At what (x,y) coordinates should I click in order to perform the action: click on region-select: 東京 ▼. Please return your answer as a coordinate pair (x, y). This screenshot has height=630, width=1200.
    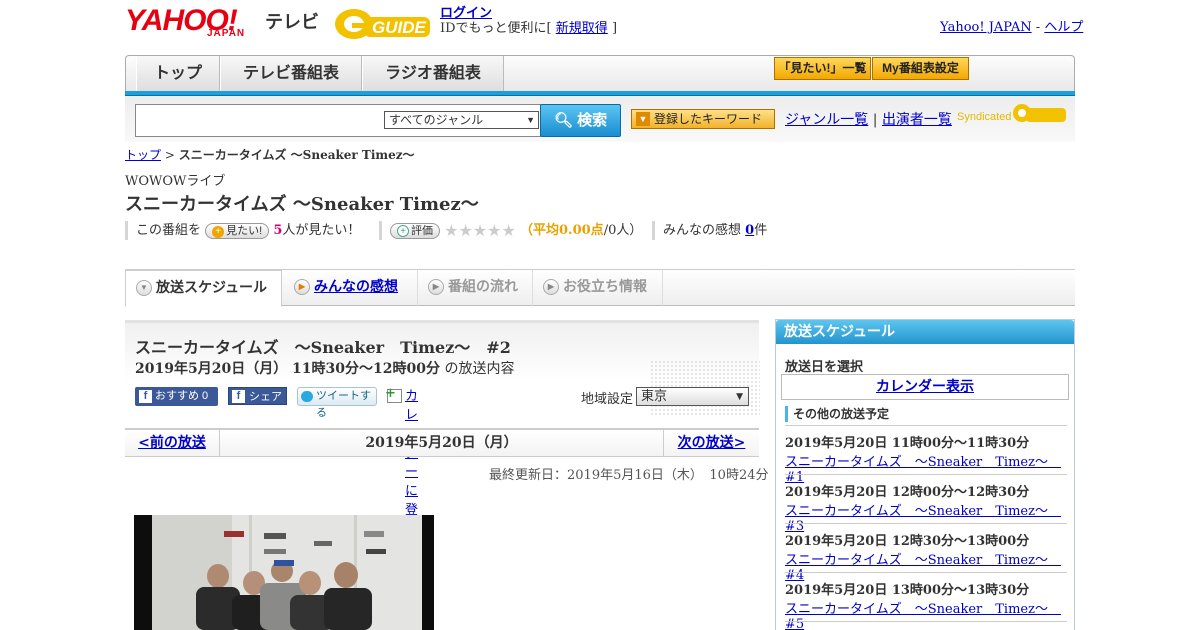
    Looking at the image, I should click on (692, 396).